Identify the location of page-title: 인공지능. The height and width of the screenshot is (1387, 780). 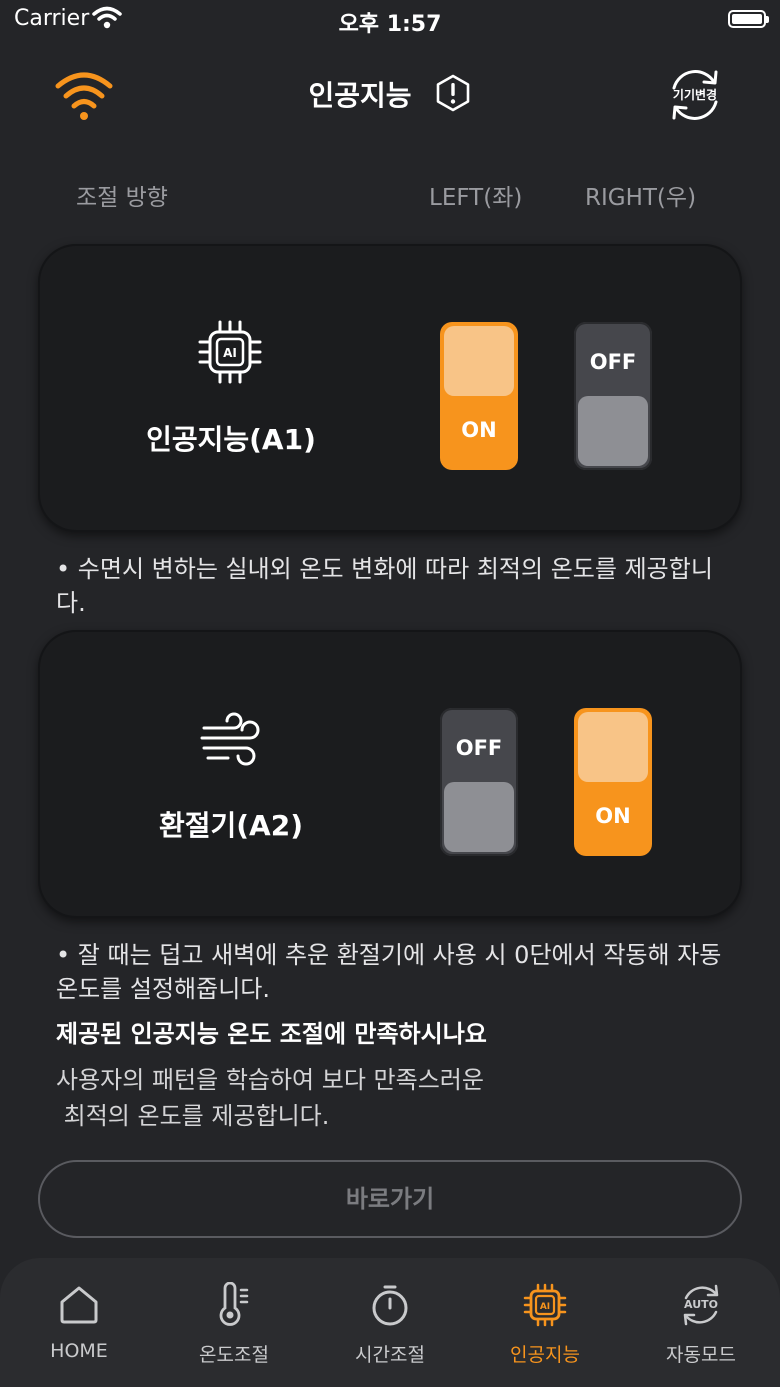
(360, 95).